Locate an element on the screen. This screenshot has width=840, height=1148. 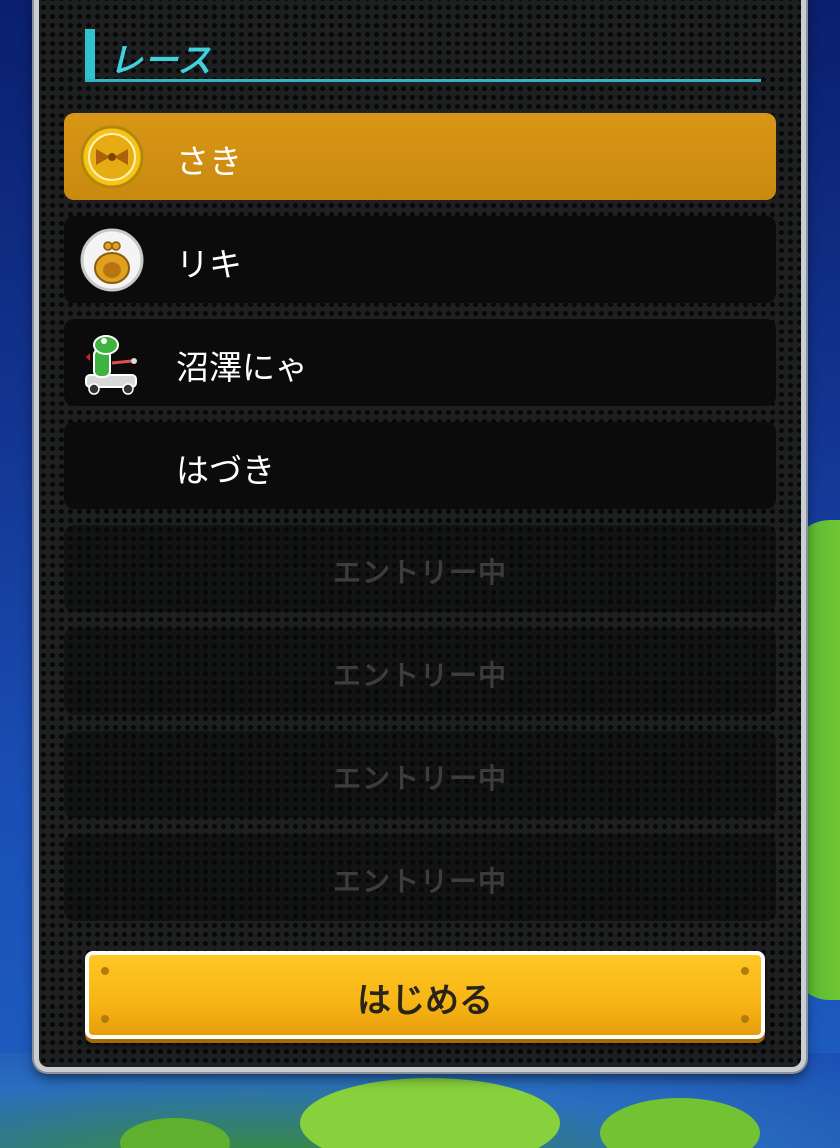
player-name: 沼澤にゃ is located at coordinates (242, 367).